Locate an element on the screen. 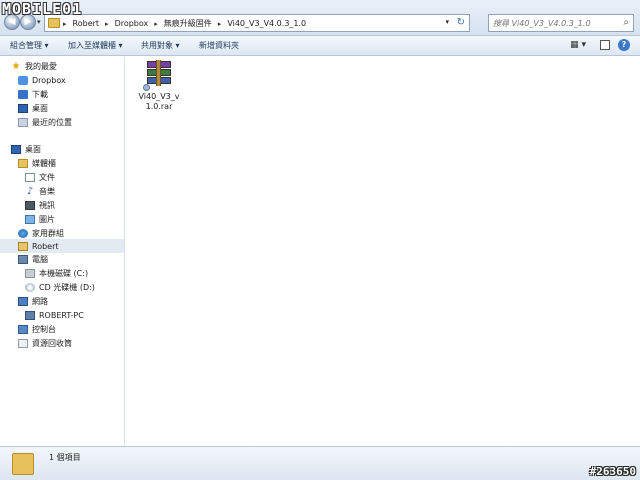 This screenshot has height=480, width=640. pc-icon is located at coordinates (30, 315).